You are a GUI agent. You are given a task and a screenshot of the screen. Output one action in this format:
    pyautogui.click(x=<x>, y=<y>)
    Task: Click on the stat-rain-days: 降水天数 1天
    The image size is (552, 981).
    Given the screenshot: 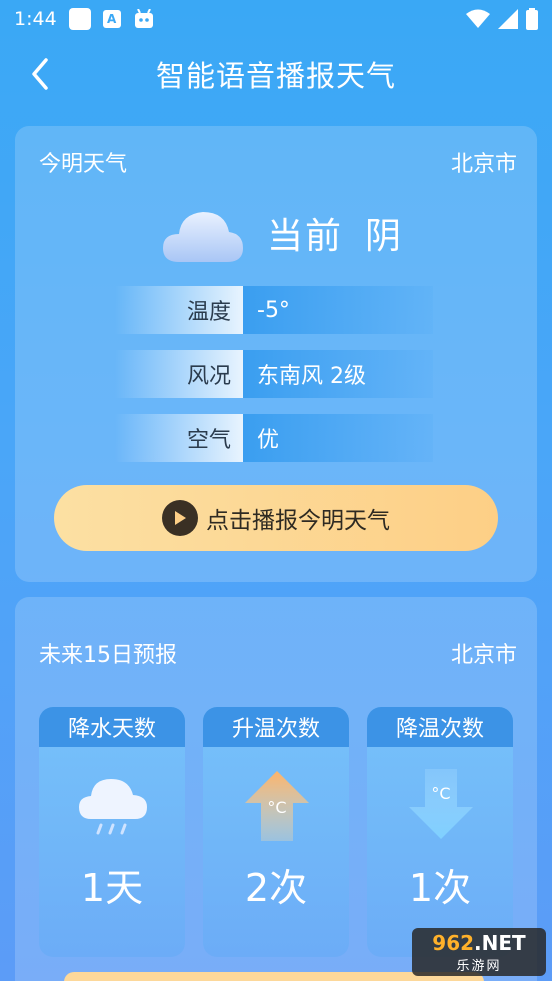 What is the action you would take?
    pyautogui.click(x=112, y=832)
    